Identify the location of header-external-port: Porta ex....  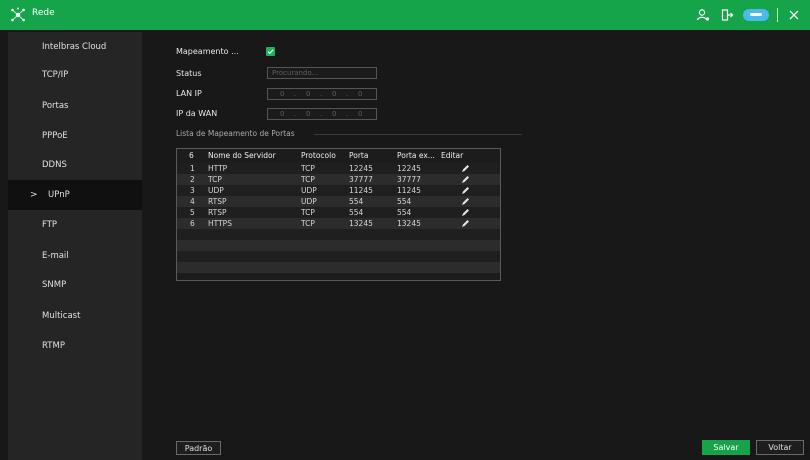
(416, 155).